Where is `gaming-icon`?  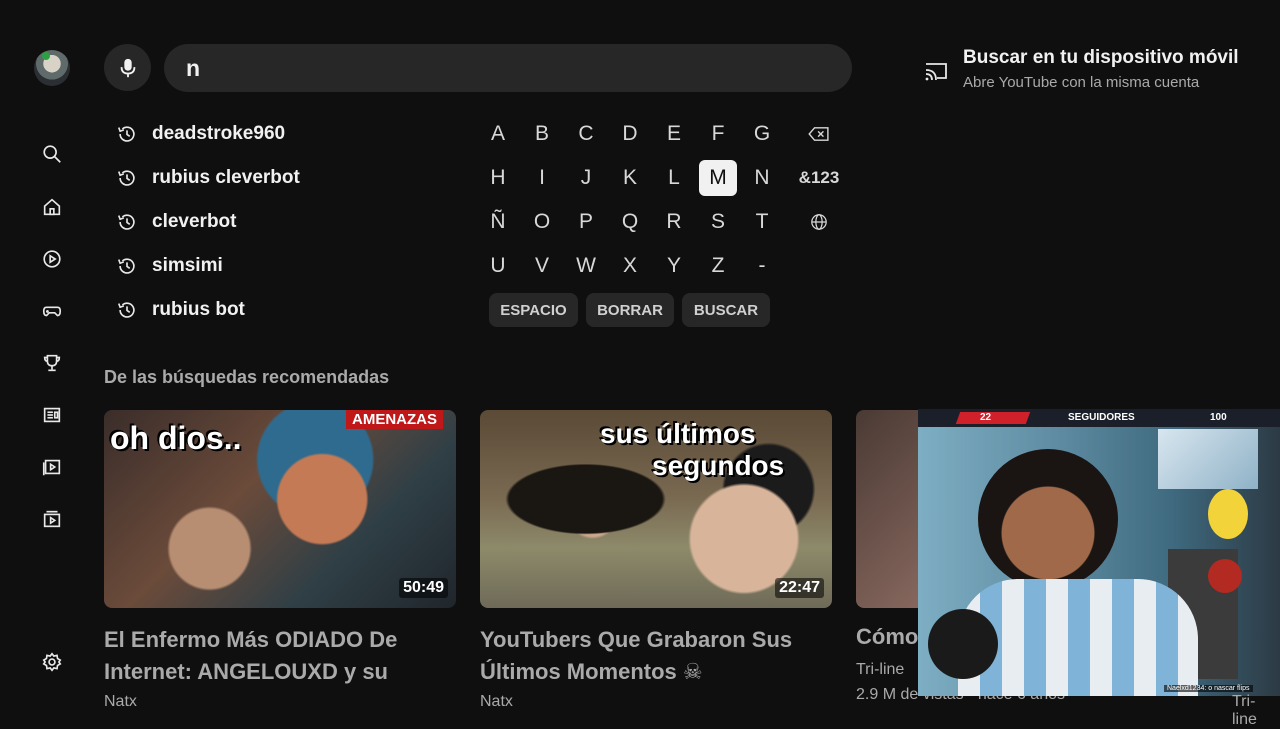 gaming-icon is located at coordinates (52, 311).